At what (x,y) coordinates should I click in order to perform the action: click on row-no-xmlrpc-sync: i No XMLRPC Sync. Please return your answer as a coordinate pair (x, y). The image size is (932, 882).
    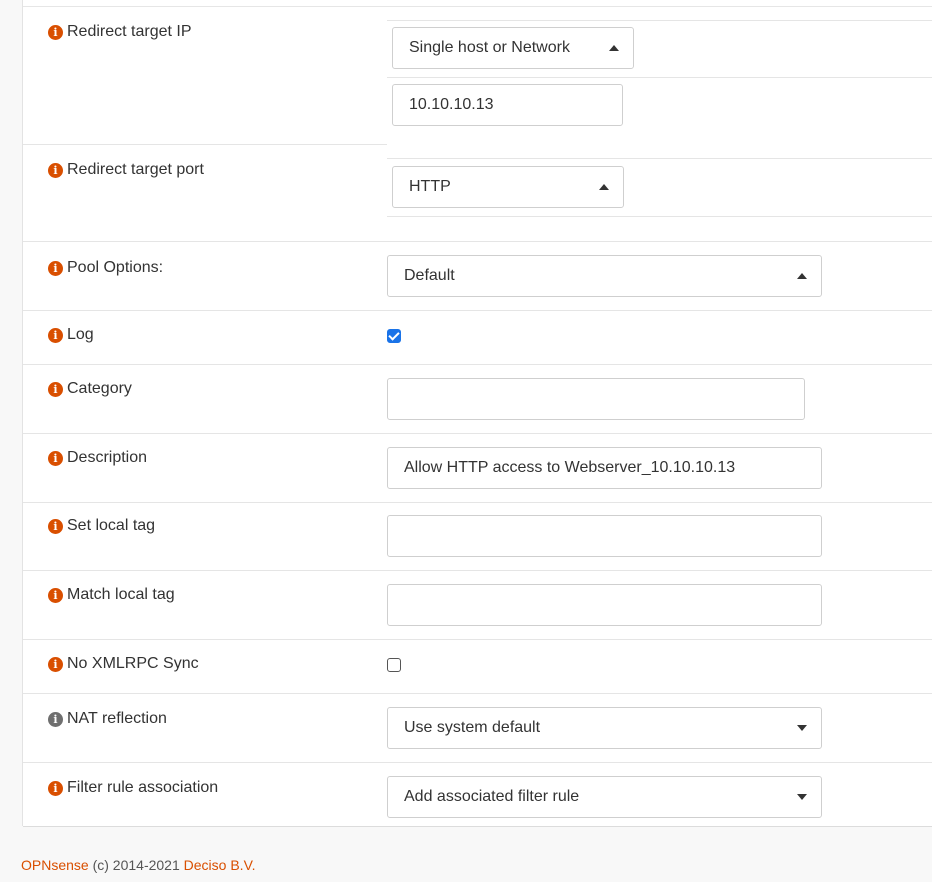
    Looking at the image, I should click on (477, 667).